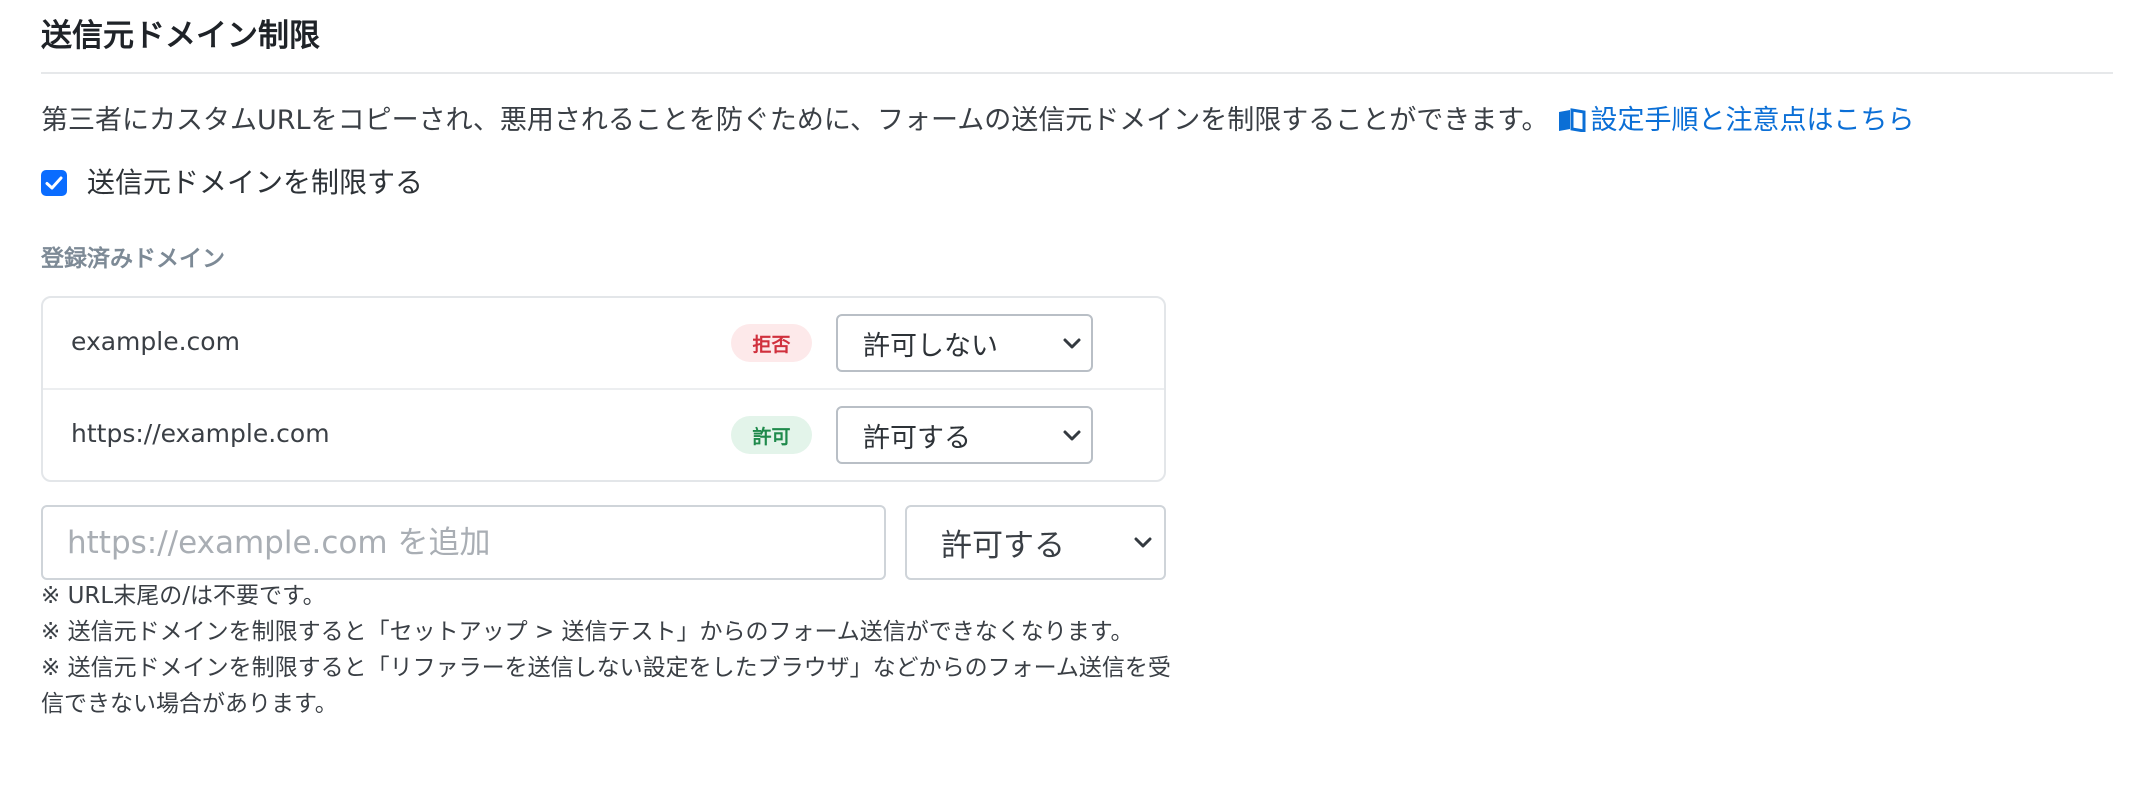 The image size is (2144, 796). Describe the element at coordinates (771, 343) in the screenshot. I see `status-badge-deny: 拒否` at that location.